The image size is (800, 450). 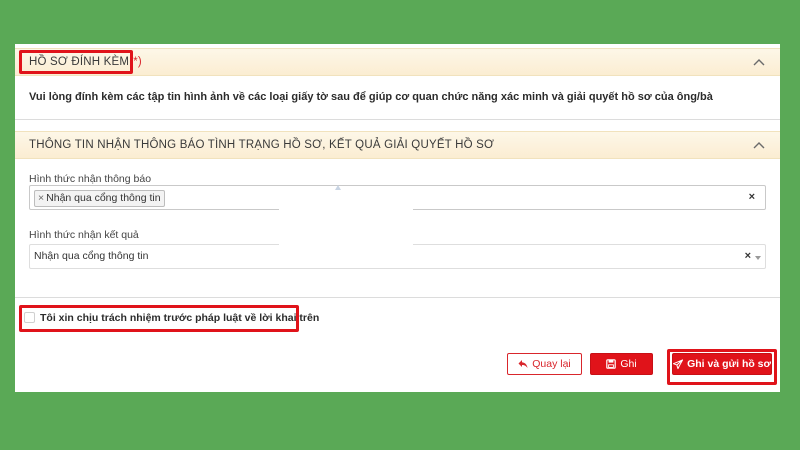 I want to click on chevron-down-icon, so click(x=758, y=258).